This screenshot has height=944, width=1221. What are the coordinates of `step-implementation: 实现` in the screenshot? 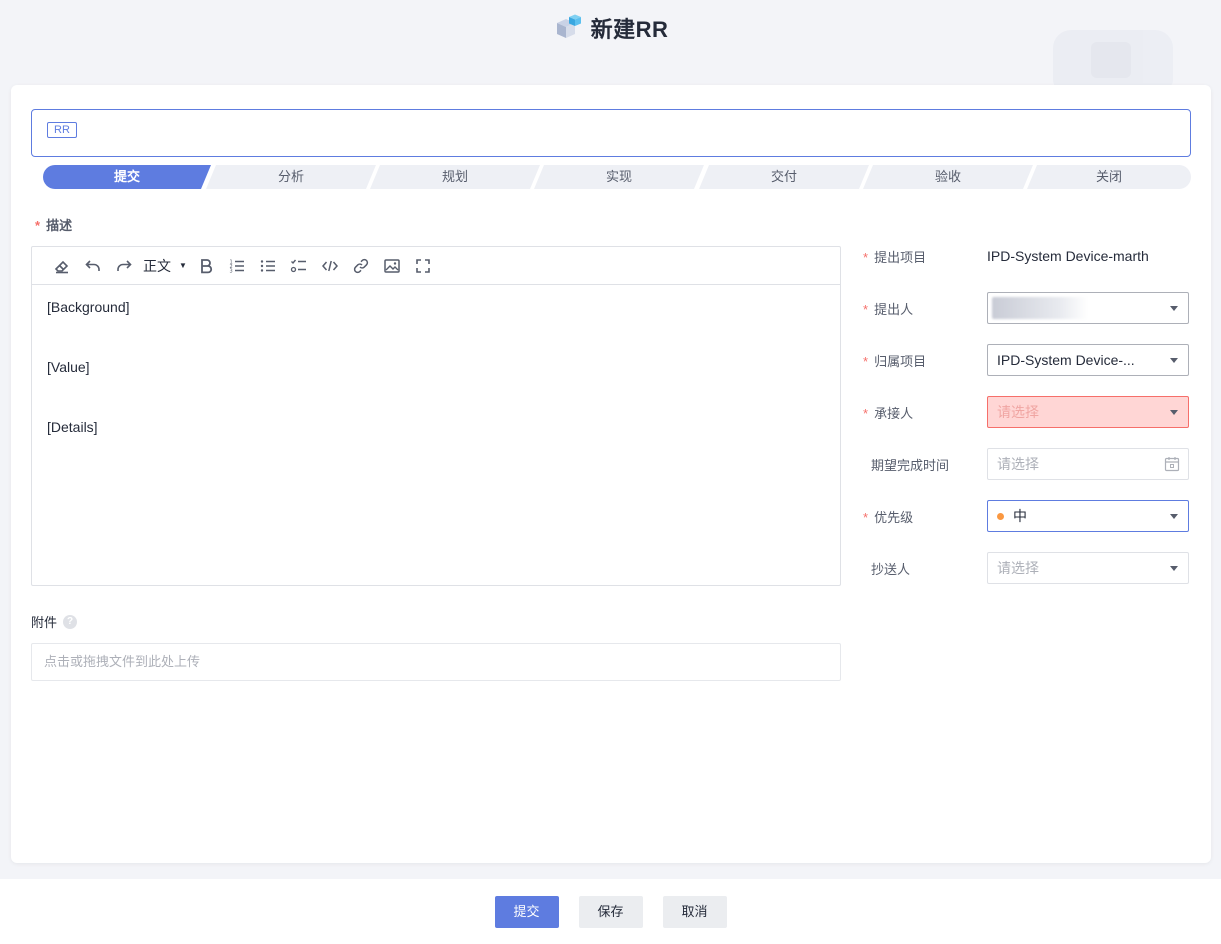 It's located at (619, 177).